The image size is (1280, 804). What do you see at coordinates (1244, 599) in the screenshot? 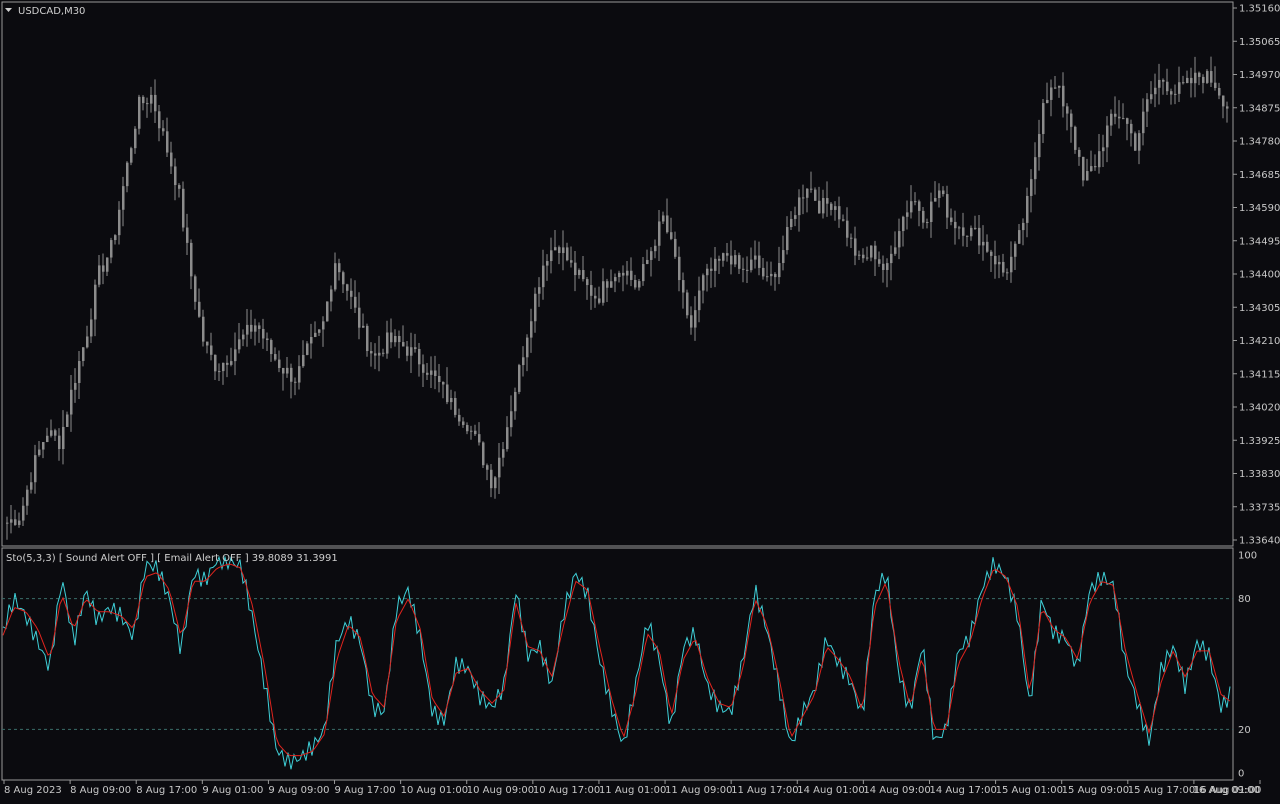
I see `indicator-tick-label: 80` at bounding box center [1244, 599].